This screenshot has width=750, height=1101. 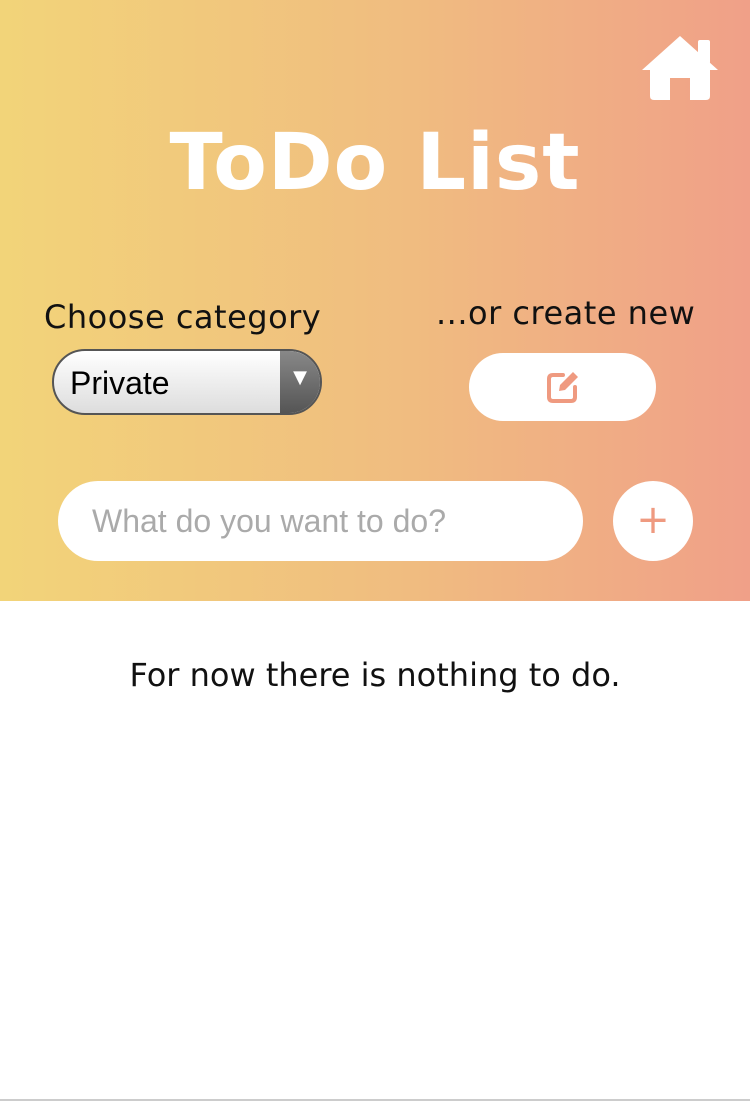 I want to click on category-select: Private ▼, so click(x=187, y=382).